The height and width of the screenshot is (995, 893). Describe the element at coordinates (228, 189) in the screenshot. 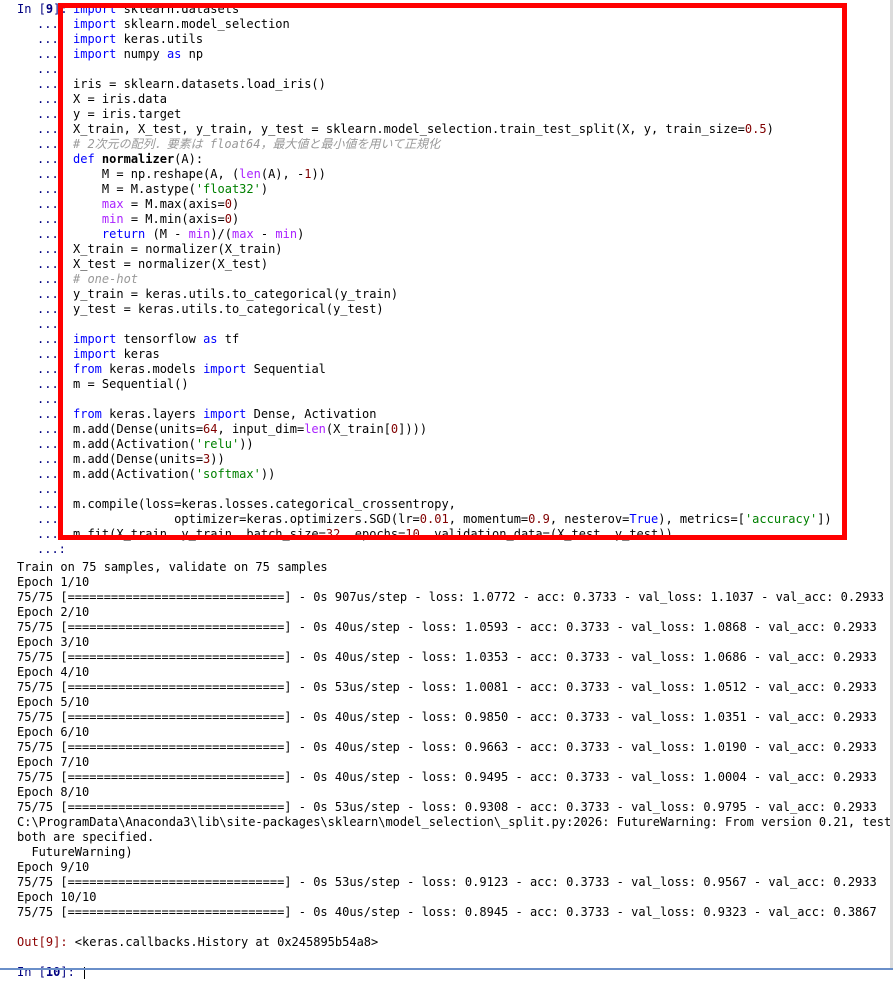

I see `code-token: 'float32'` at that location.